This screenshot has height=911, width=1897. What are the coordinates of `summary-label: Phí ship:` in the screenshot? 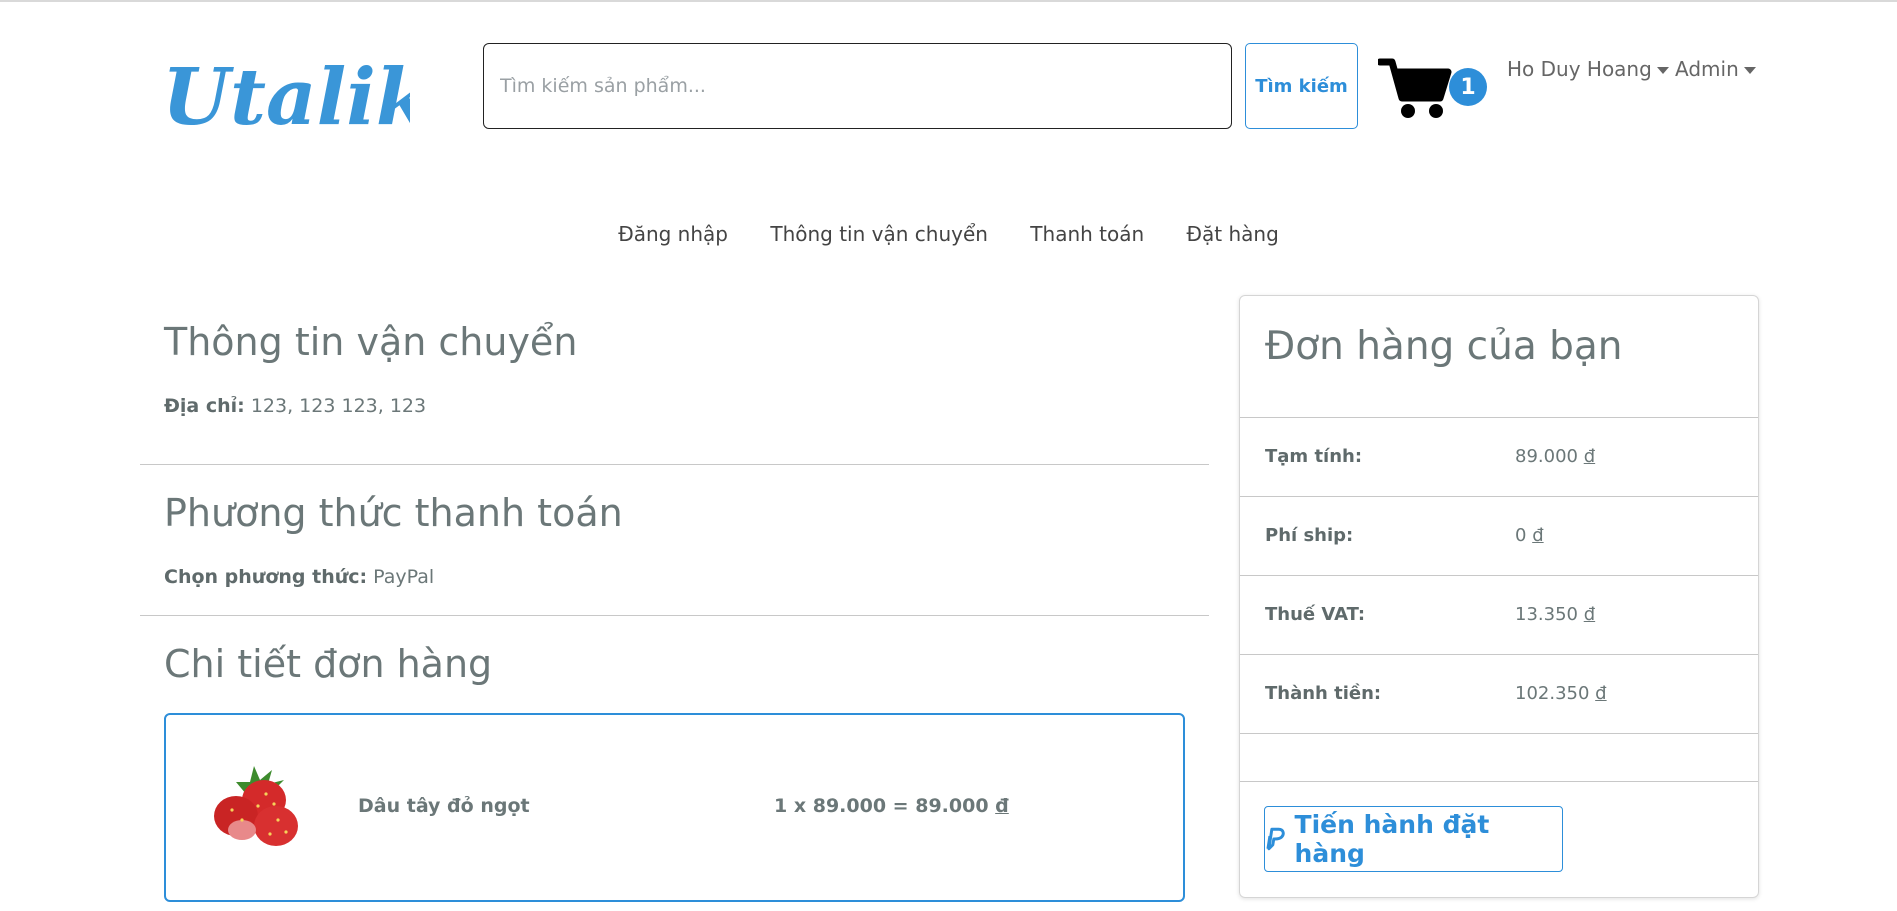 It's located at (1309, 535).